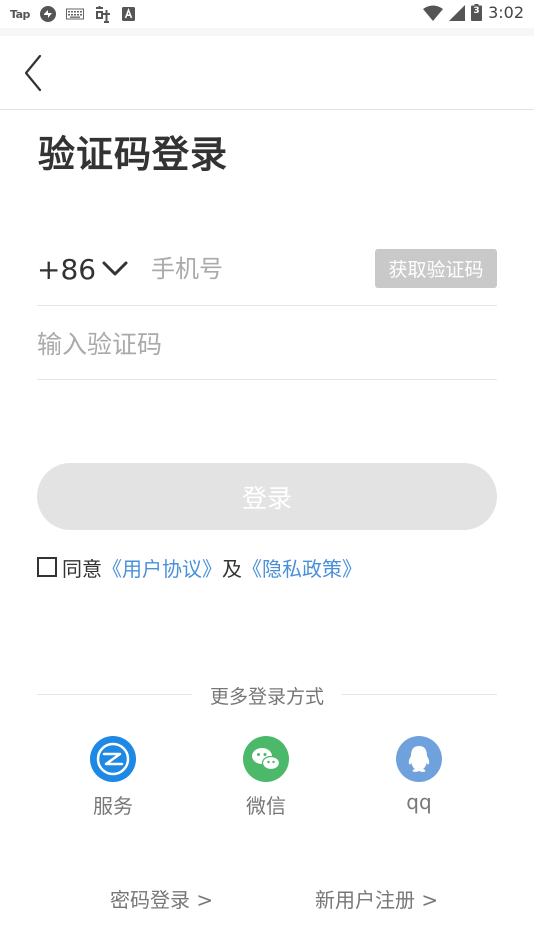 This screenshot has height=950, width=534. I want to click on service-icon, so click(113, 759).